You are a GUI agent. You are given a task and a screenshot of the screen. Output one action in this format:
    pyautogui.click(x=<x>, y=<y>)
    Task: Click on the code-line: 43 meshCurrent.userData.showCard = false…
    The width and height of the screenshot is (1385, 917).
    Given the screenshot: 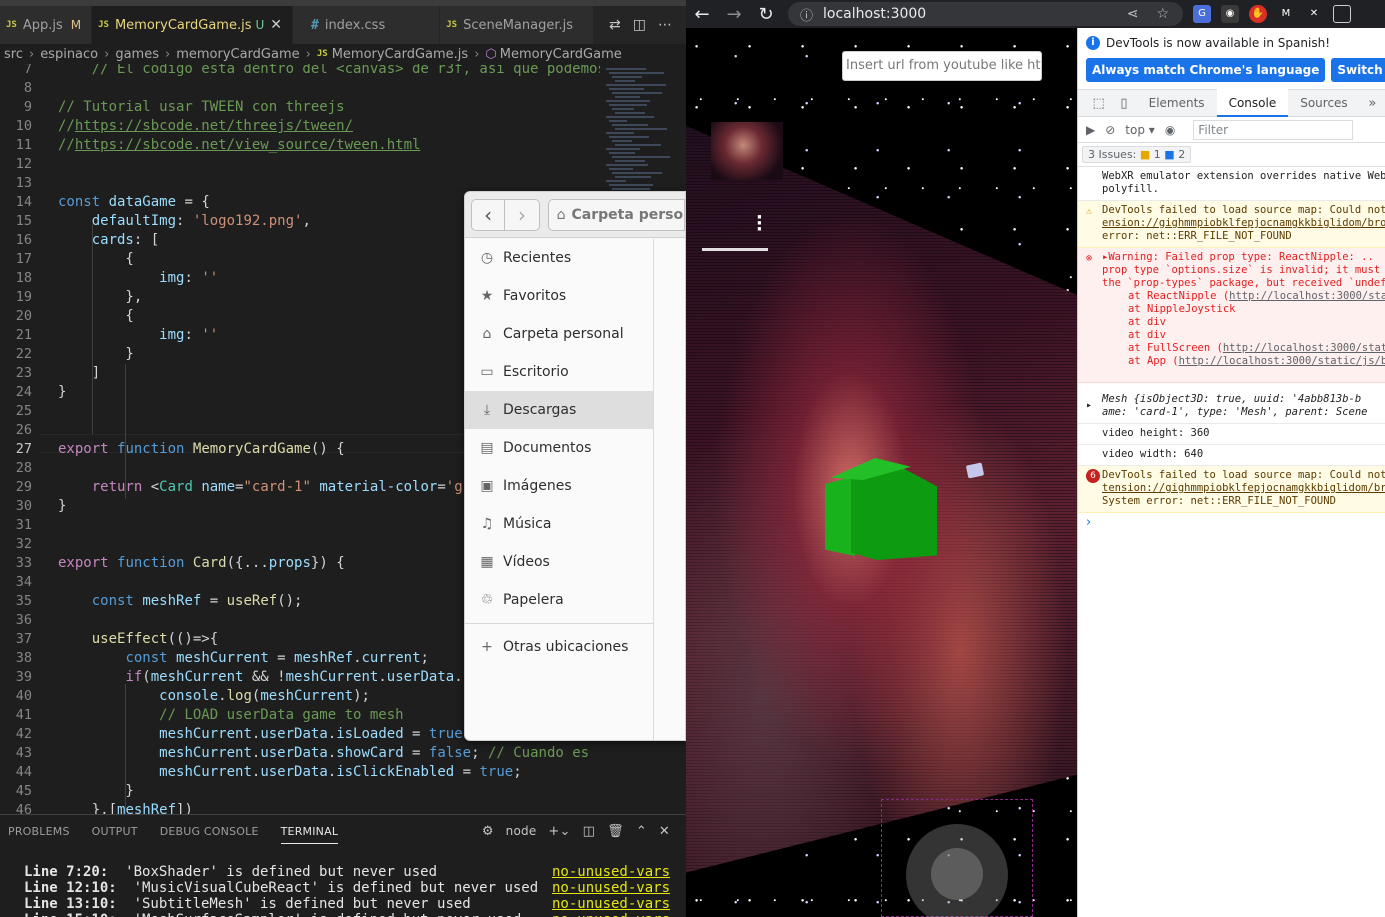 What is the action you would take?
    pyautogui.click(x=300, y=753)
    